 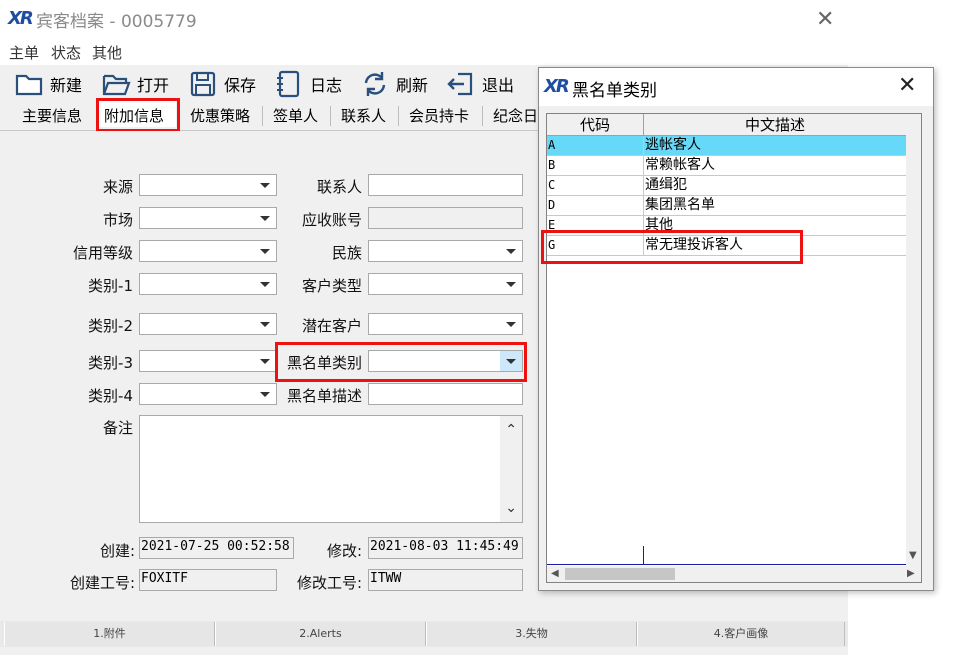 I want to click on table-row: D 集团黑名单, so click(x=727, y=206).